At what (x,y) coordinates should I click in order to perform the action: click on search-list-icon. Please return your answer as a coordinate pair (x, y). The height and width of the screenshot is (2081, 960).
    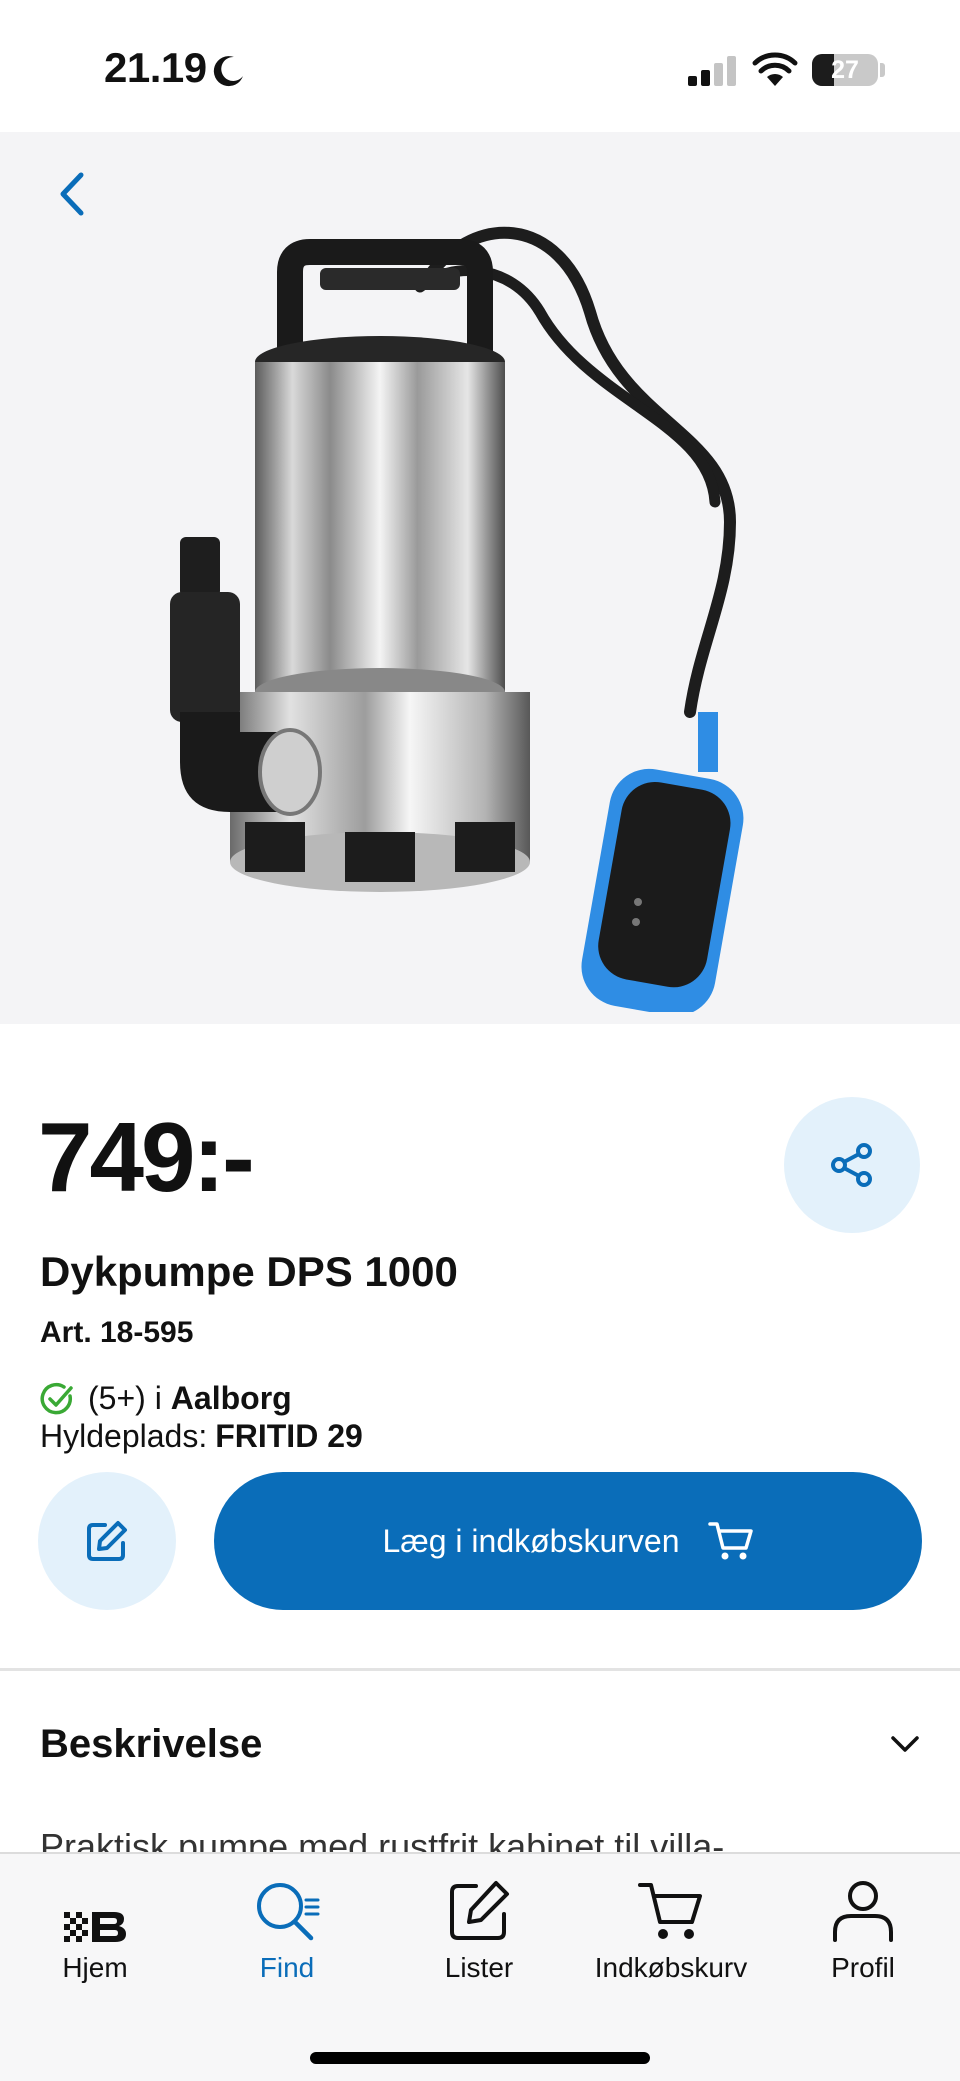
    Looking at the image, I should click on (288, 1912).